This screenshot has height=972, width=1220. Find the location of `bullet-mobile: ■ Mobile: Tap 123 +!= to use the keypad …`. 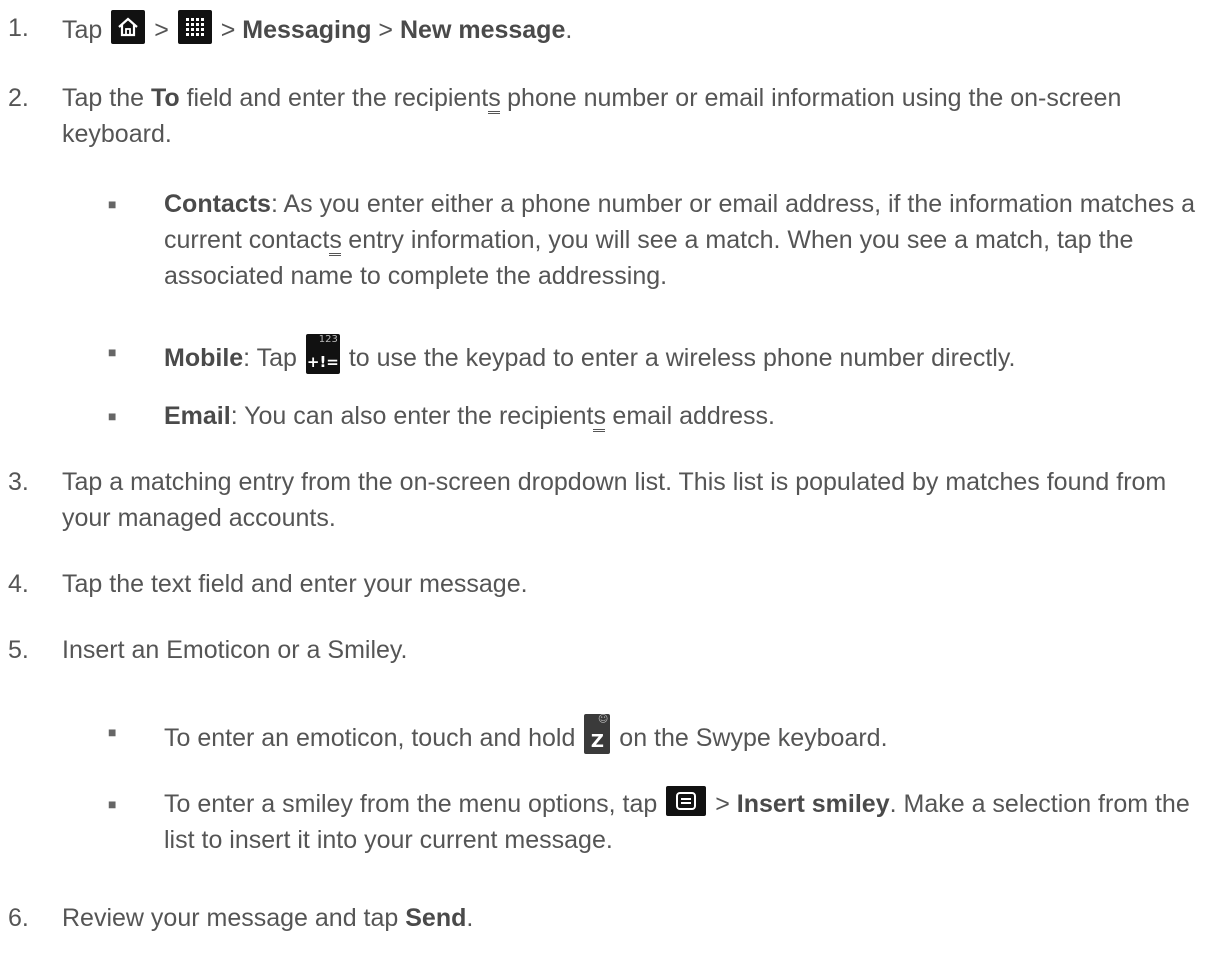

bullet-mobile: ■ Mobile: Tap 123 +!= to use the keypad … is located at coordinates (610, 350).